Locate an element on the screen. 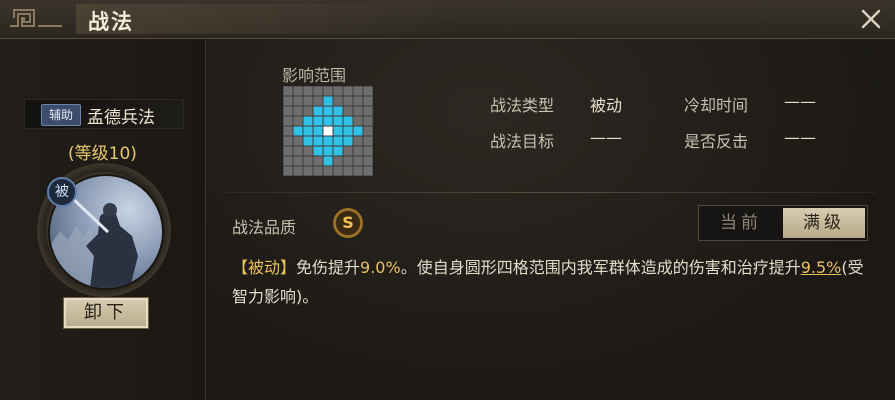  tab-max-level: 满级 is located at coordinates (824, 223).